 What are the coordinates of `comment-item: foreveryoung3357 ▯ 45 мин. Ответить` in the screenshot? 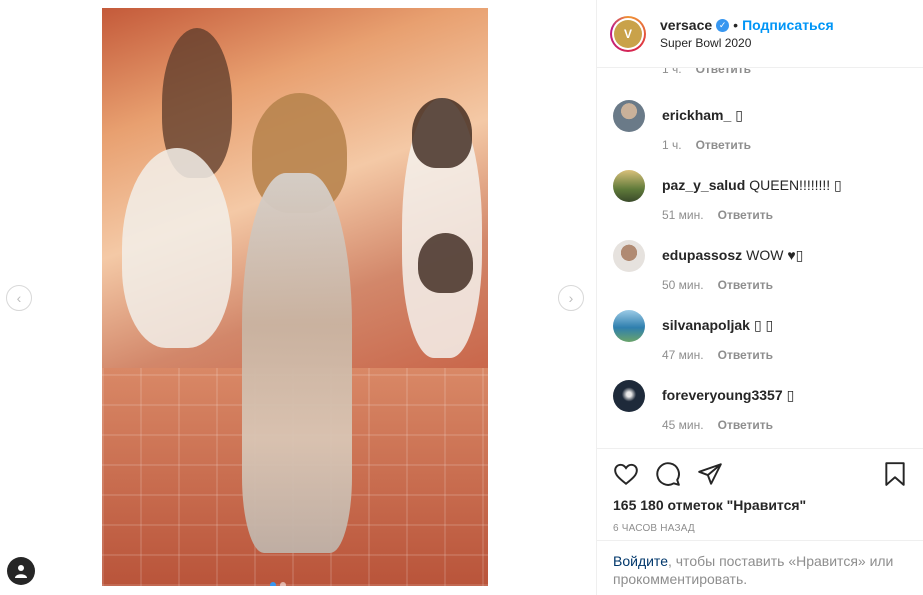 It's located at (703, 406).